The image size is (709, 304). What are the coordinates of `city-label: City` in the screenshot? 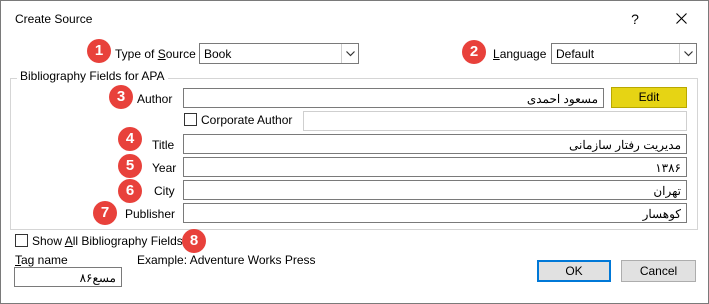 It's located at (164, 191).